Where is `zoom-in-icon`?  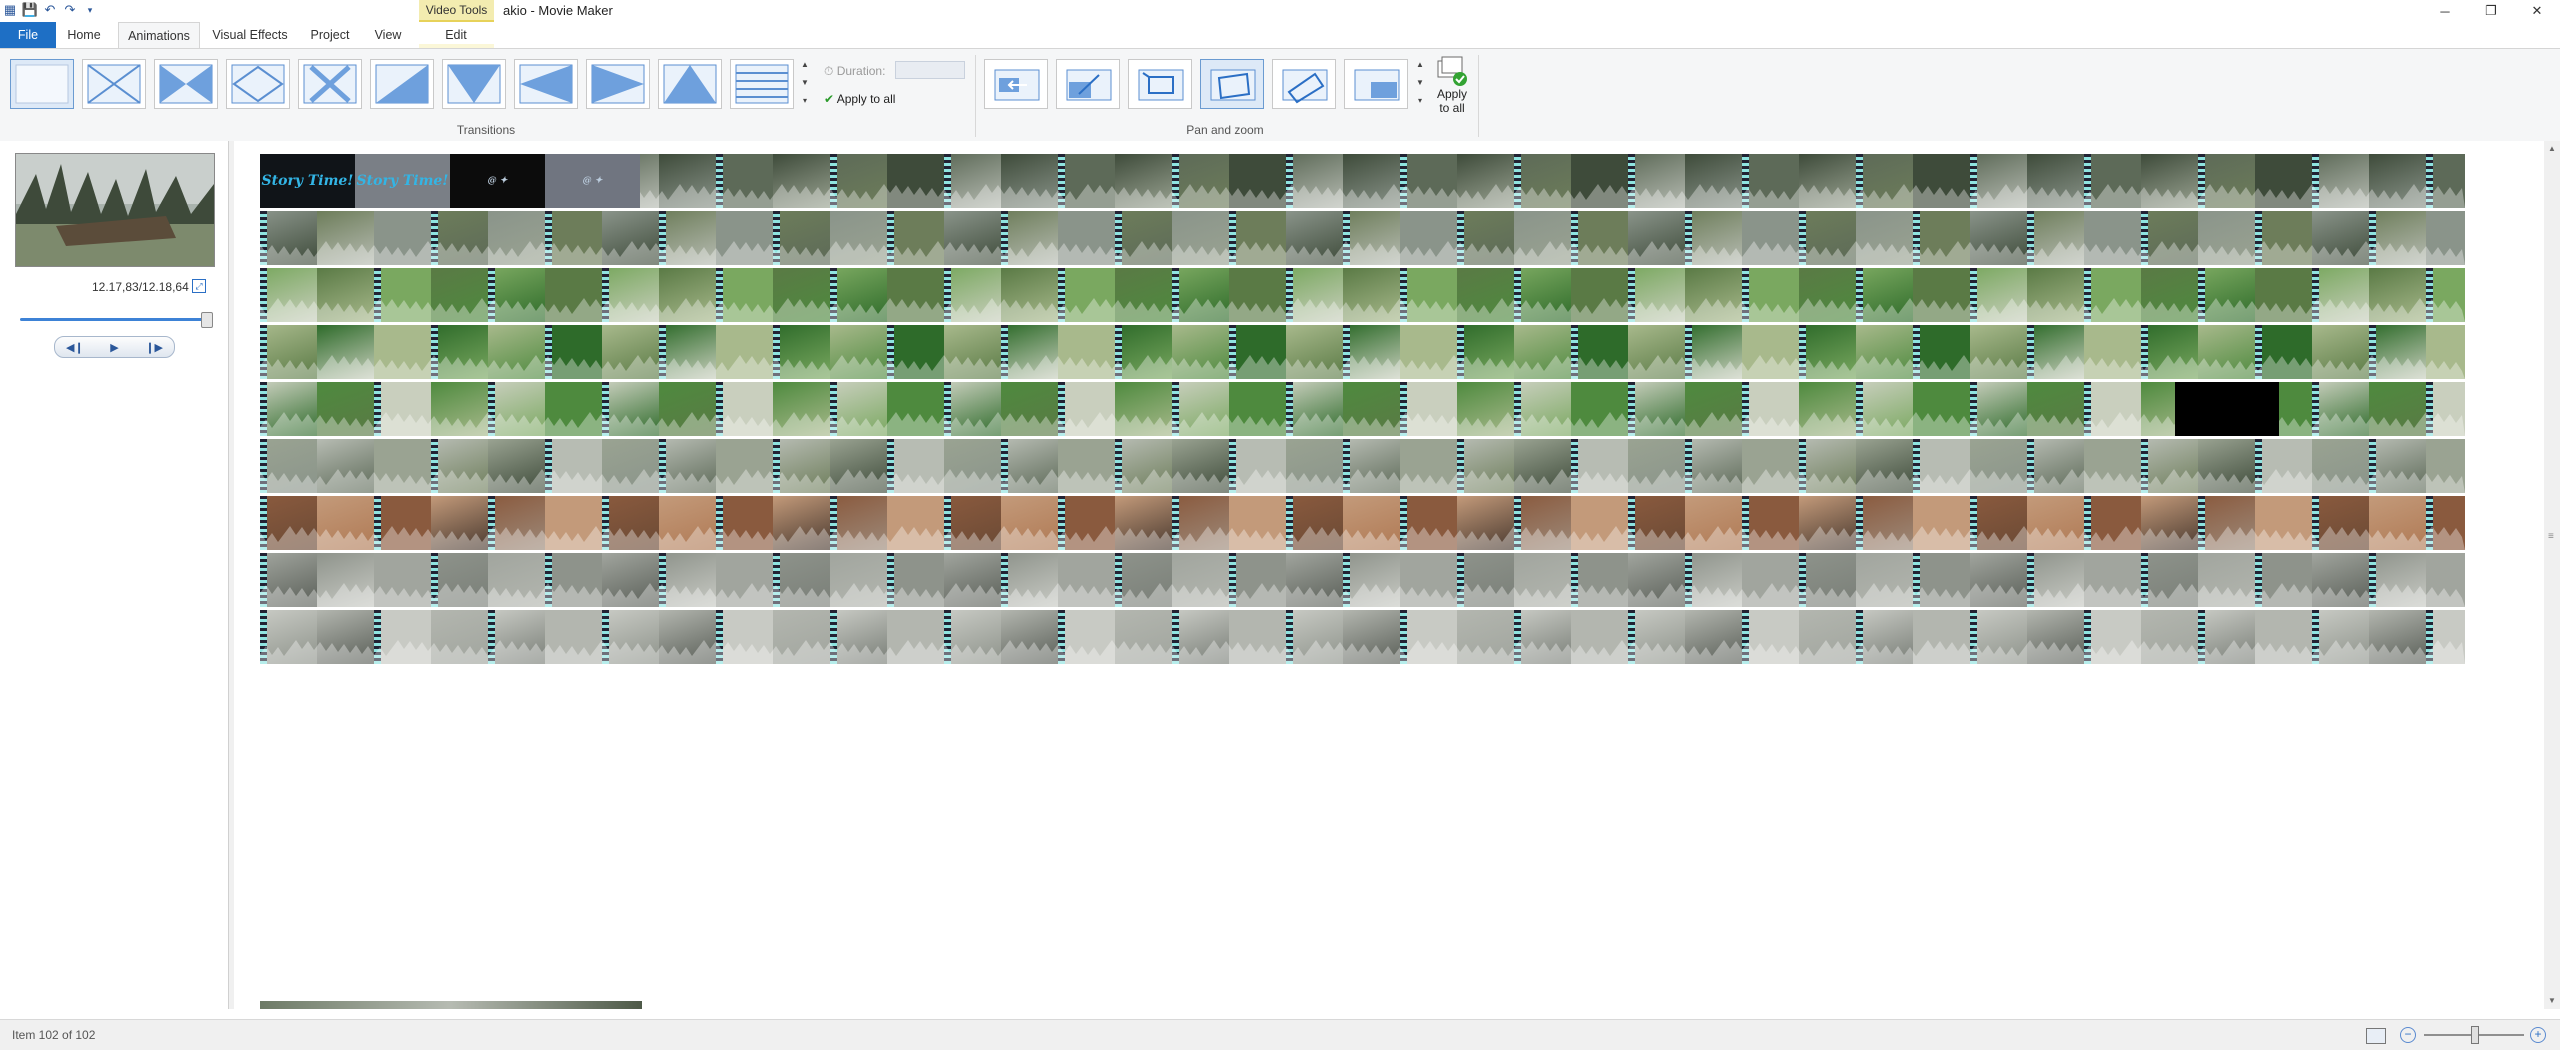 zoom-in-icon is located at coordinates (1161, 85).